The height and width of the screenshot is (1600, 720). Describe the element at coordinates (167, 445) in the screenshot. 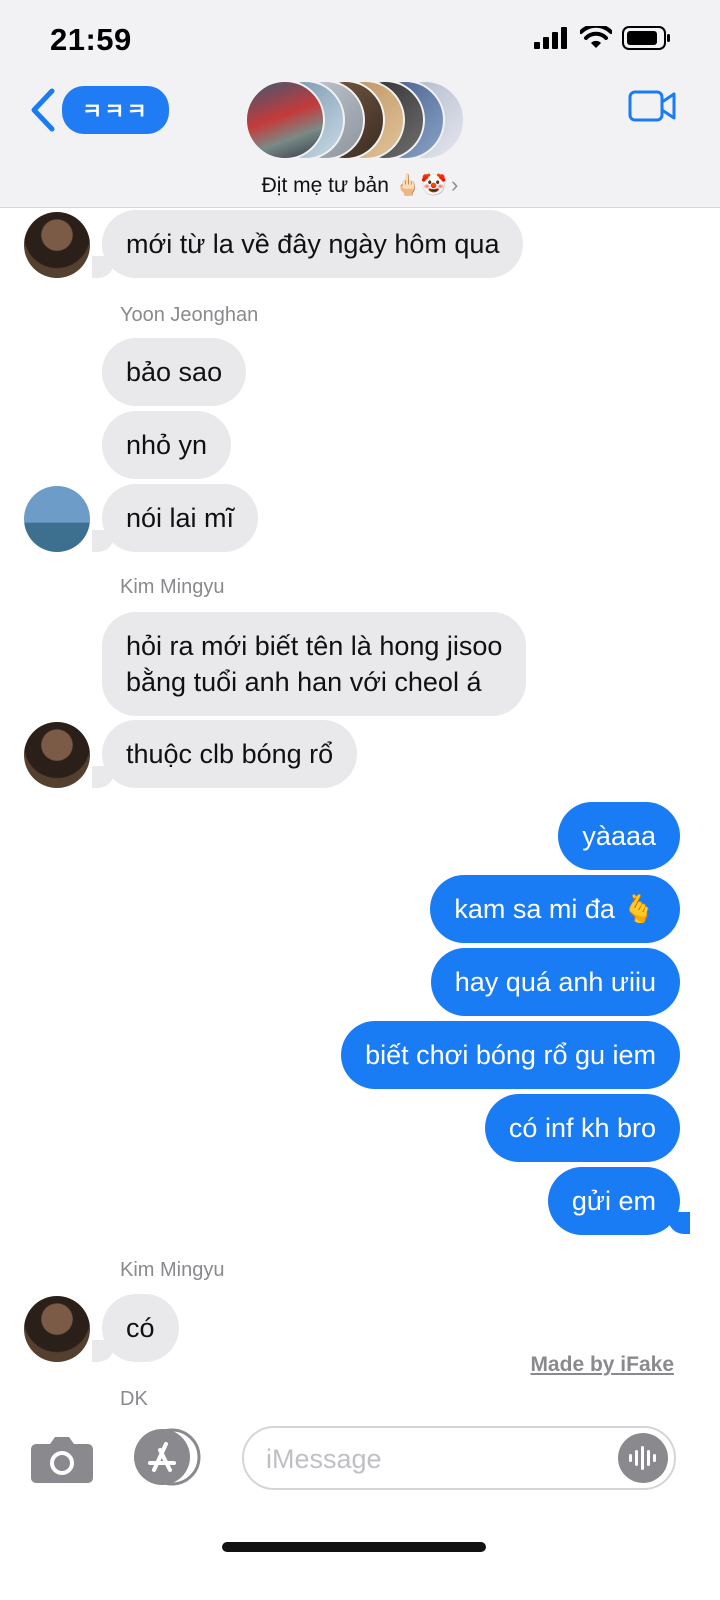

I see `message-bubble-incoming: nhỏ yn` at that location.